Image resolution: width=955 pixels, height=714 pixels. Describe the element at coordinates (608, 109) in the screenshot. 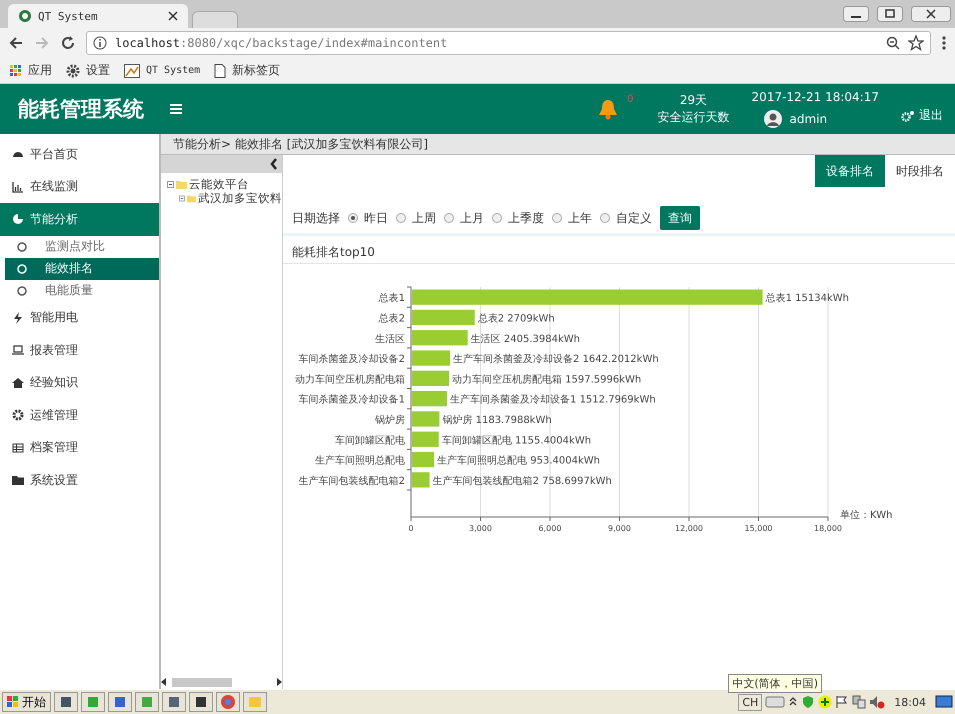

I see `bell-icon` at that location.